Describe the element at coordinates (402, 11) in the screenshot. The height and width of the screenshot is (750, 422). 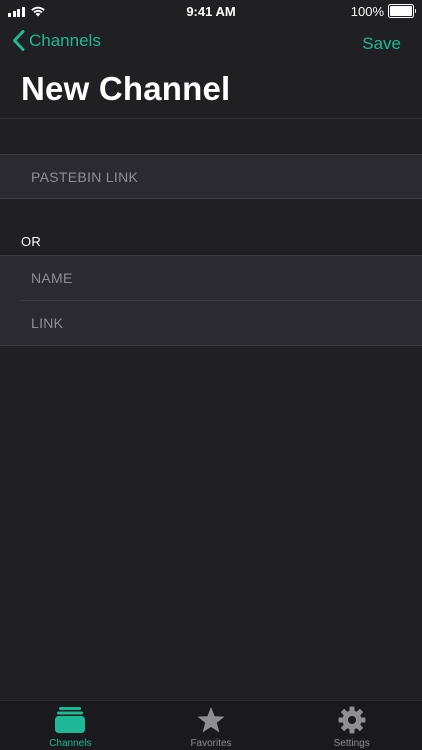
I see `battery-icon` at that location.